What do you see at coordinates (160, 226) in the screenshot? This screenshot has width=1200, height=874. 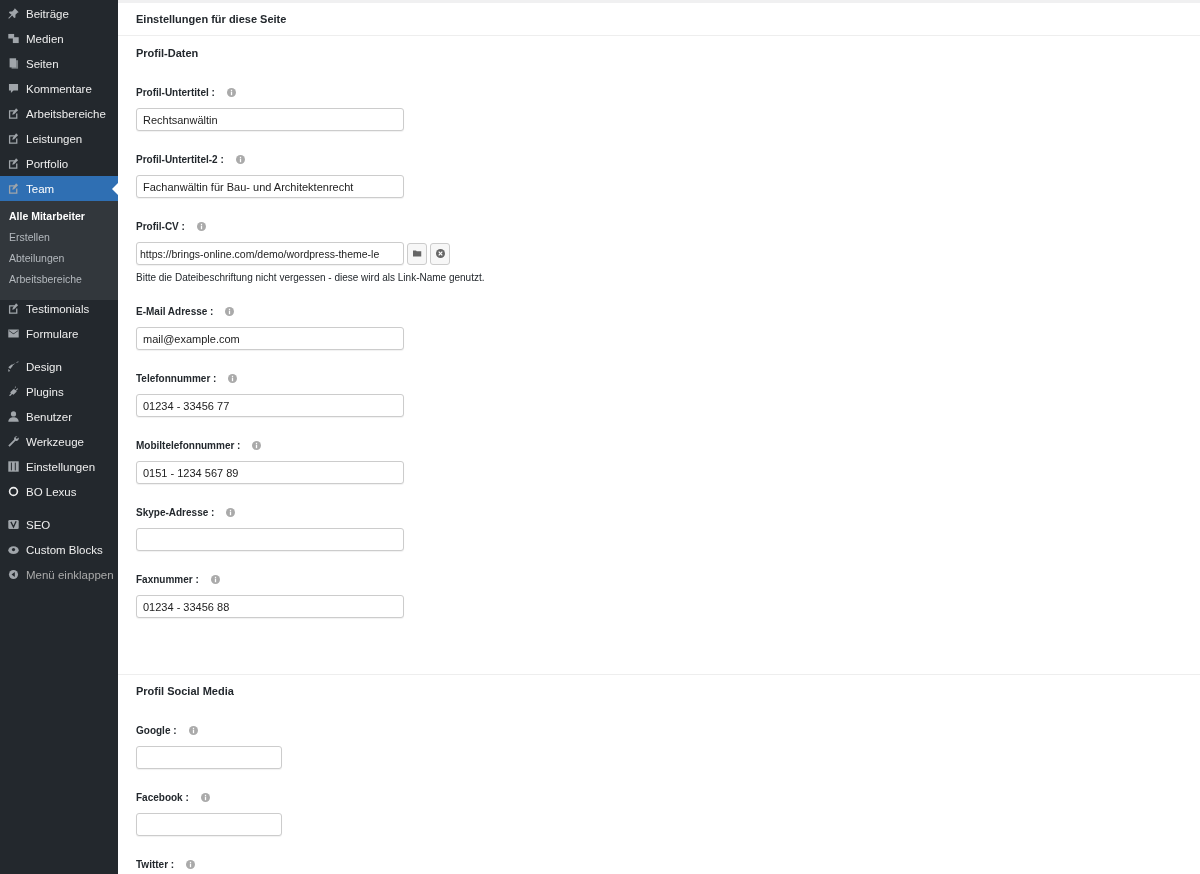 I see `field-label: Profil-CV :` at bounding box center [160, 226].